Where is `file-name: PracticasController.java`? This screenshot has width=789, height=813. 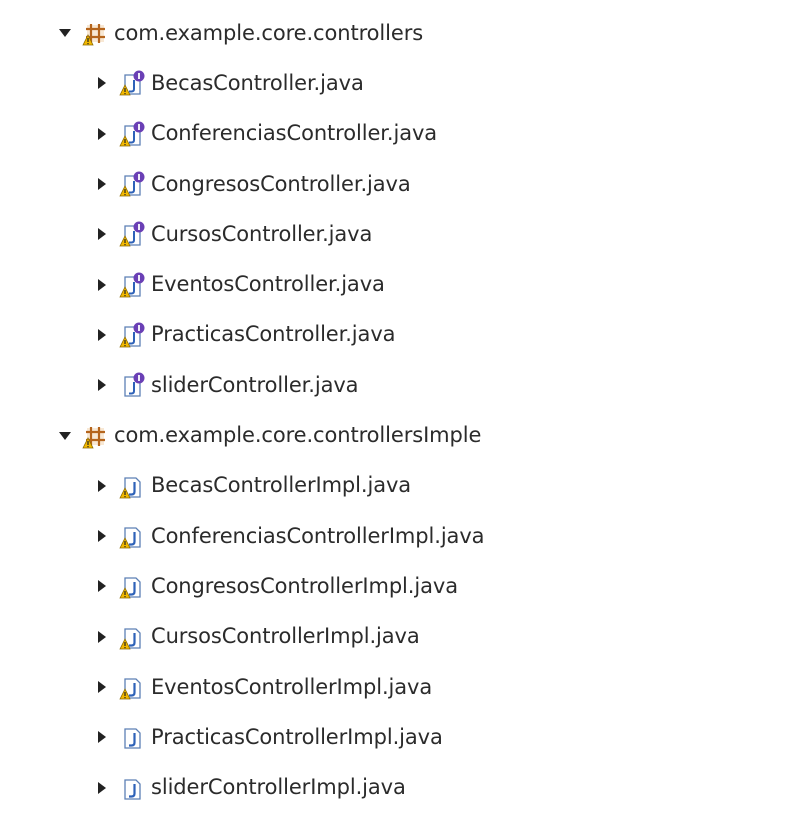
file-name: PracticasController.java is located at coordinates (273, 334).